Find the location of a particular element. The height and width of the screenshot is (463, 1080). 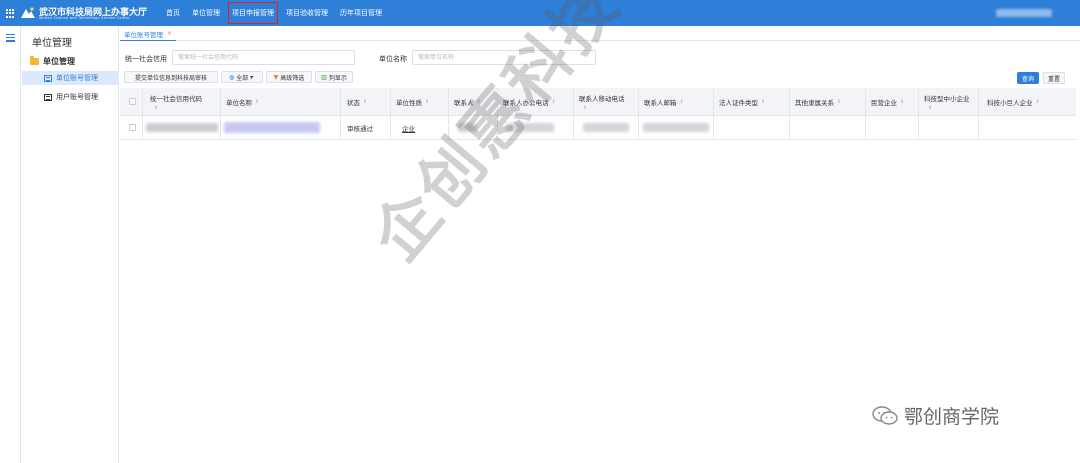

button-label: 查询 is located at coordinates (1027, 79).